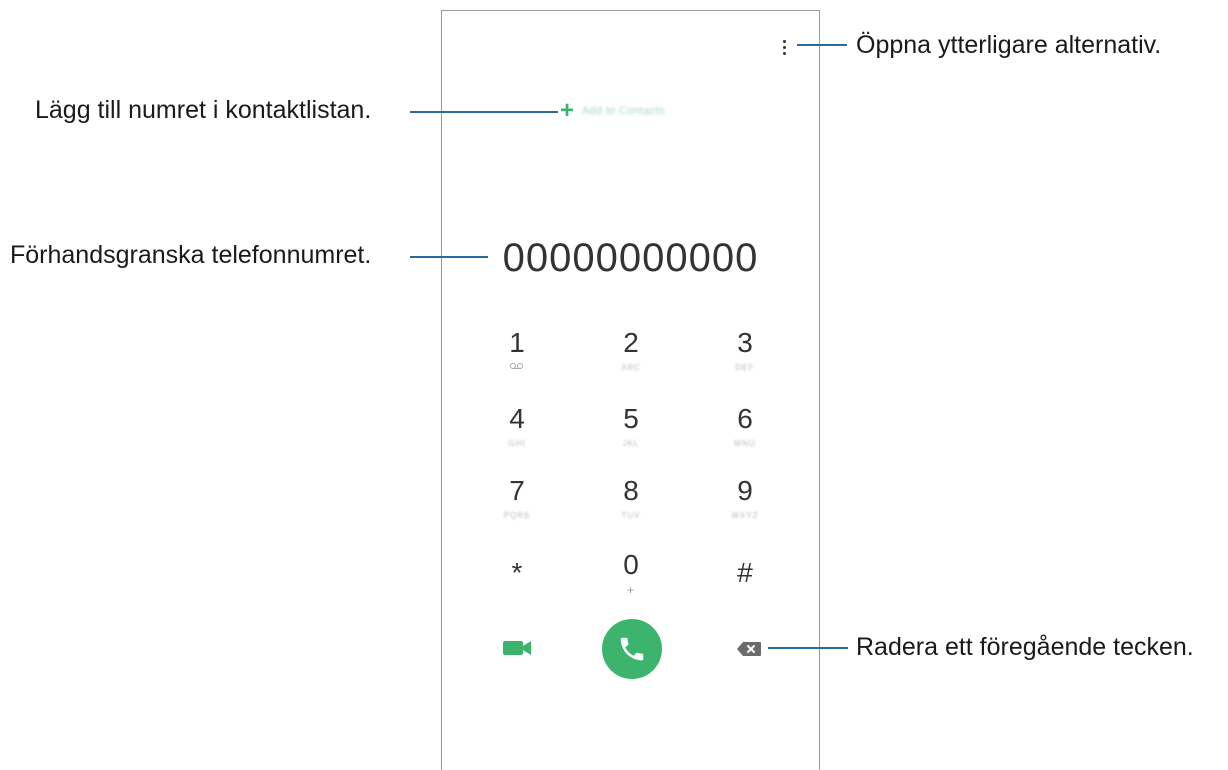 The height and width of the screenshot is (770, 1228). What do you see at coordinates (449, 257) in the screenshot?
I see `callout-line-preview` at bounding box center [449, 257].